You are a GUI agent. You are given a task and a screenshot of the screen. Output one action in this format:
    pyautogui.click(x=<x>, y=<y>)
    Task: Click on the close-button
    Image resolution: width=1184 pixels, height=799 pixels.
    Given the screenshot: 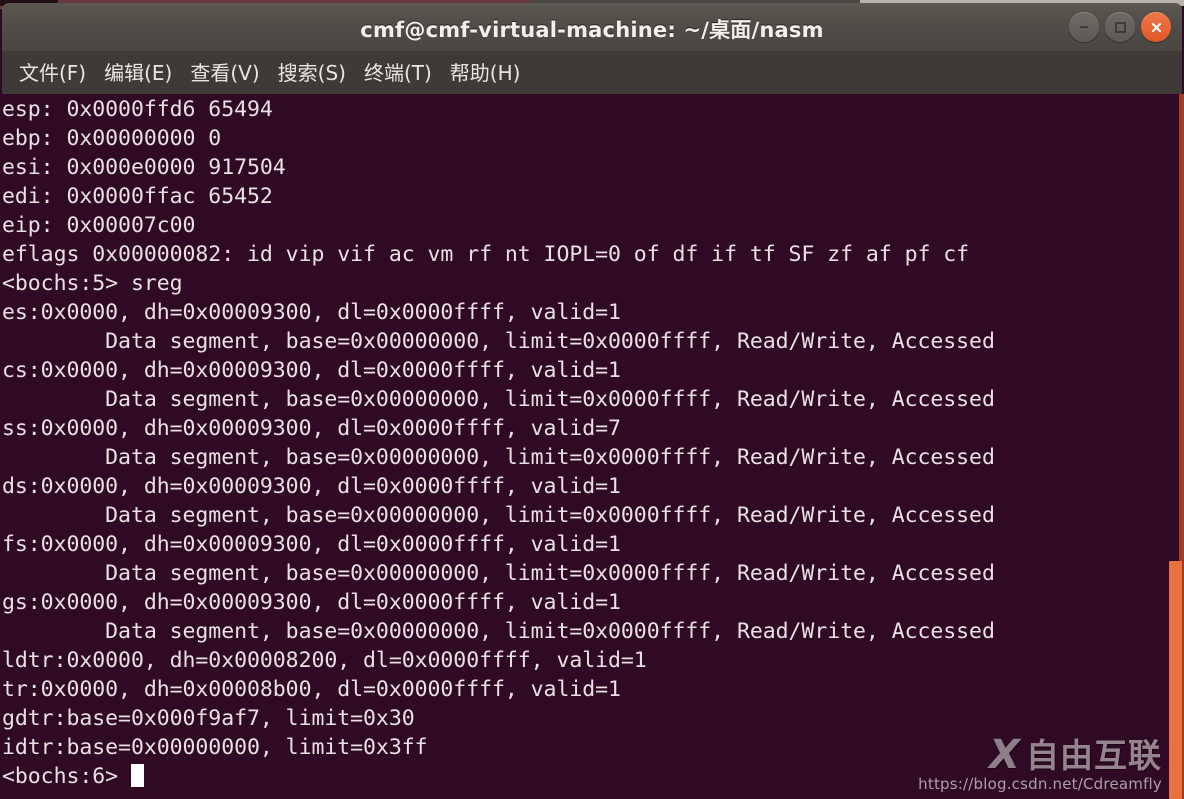 What is the action you would take?
    pyautogui.click(x=1156, y=27)
    